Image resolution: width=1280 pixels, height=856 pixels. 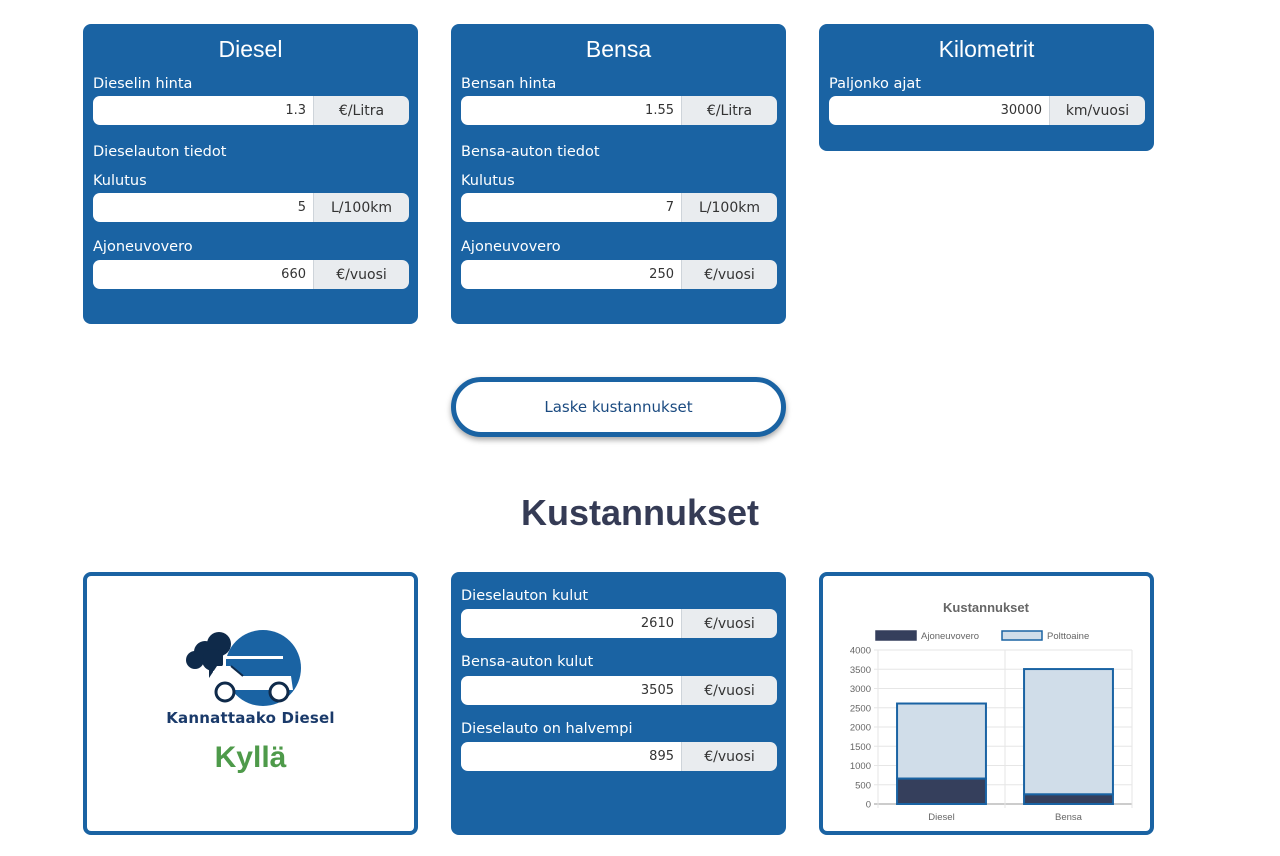 I want to click on diesel-price-unit: €/Litra, so click(x=361, y=110).